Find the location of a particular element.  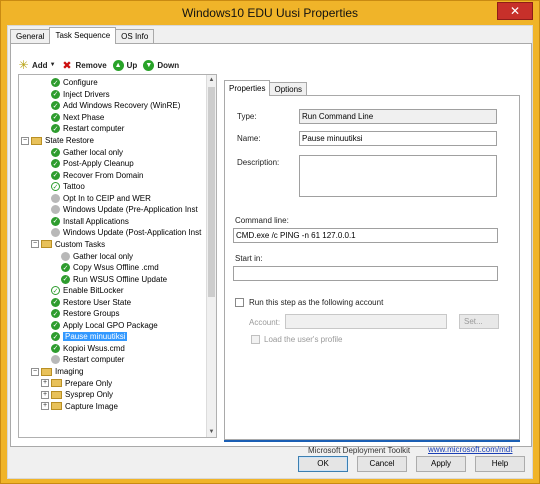

tree-item-label: Post-Apply Cleanup is located at coordinates (98, 164).